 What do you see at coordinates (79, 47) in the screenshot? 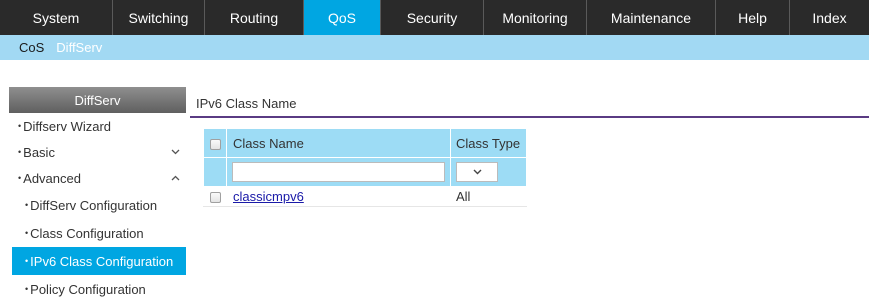
I see `subnav-diffserv: DiffServ` at bounding box center [79, 47].